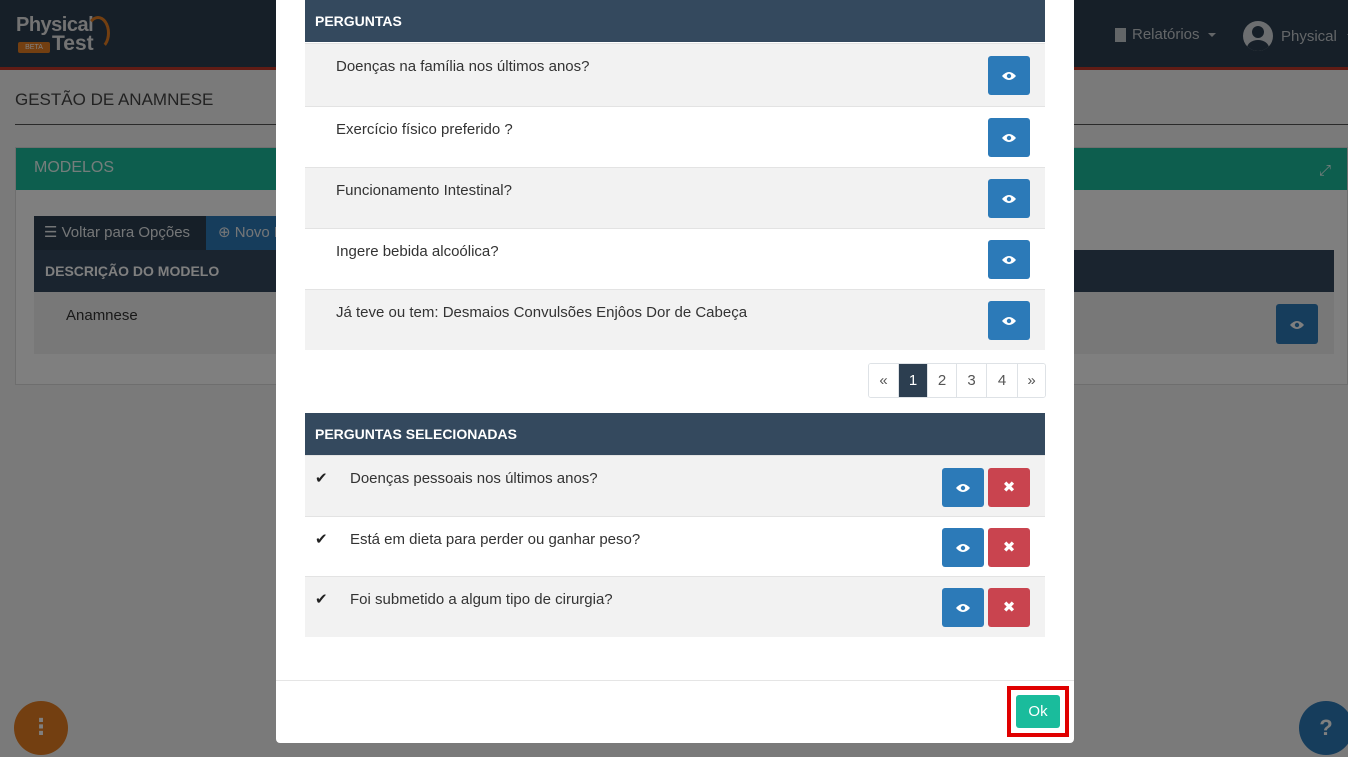 The height and width of the screenshot is (757, 1348). I want to click on question-text: Doenças na família nos últimos anos?, so click(463, 66).